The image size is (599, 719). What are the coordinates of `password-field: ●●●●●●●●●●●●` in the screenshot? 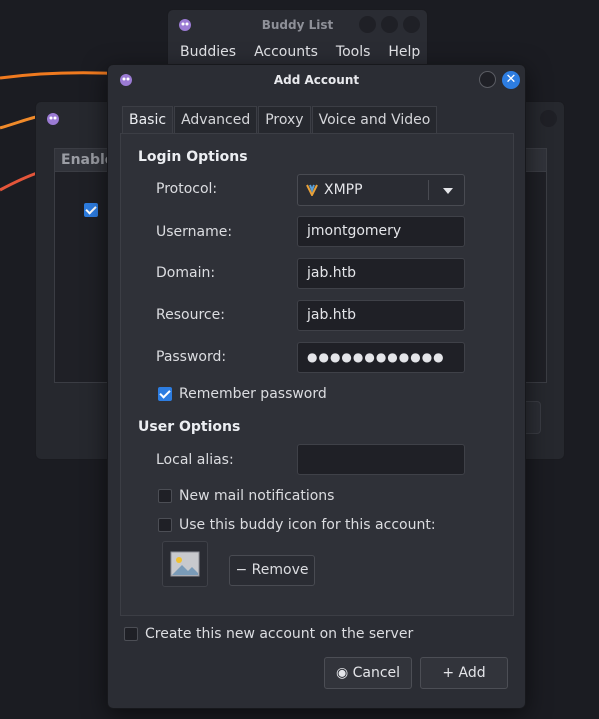 It's located at (381, 357).